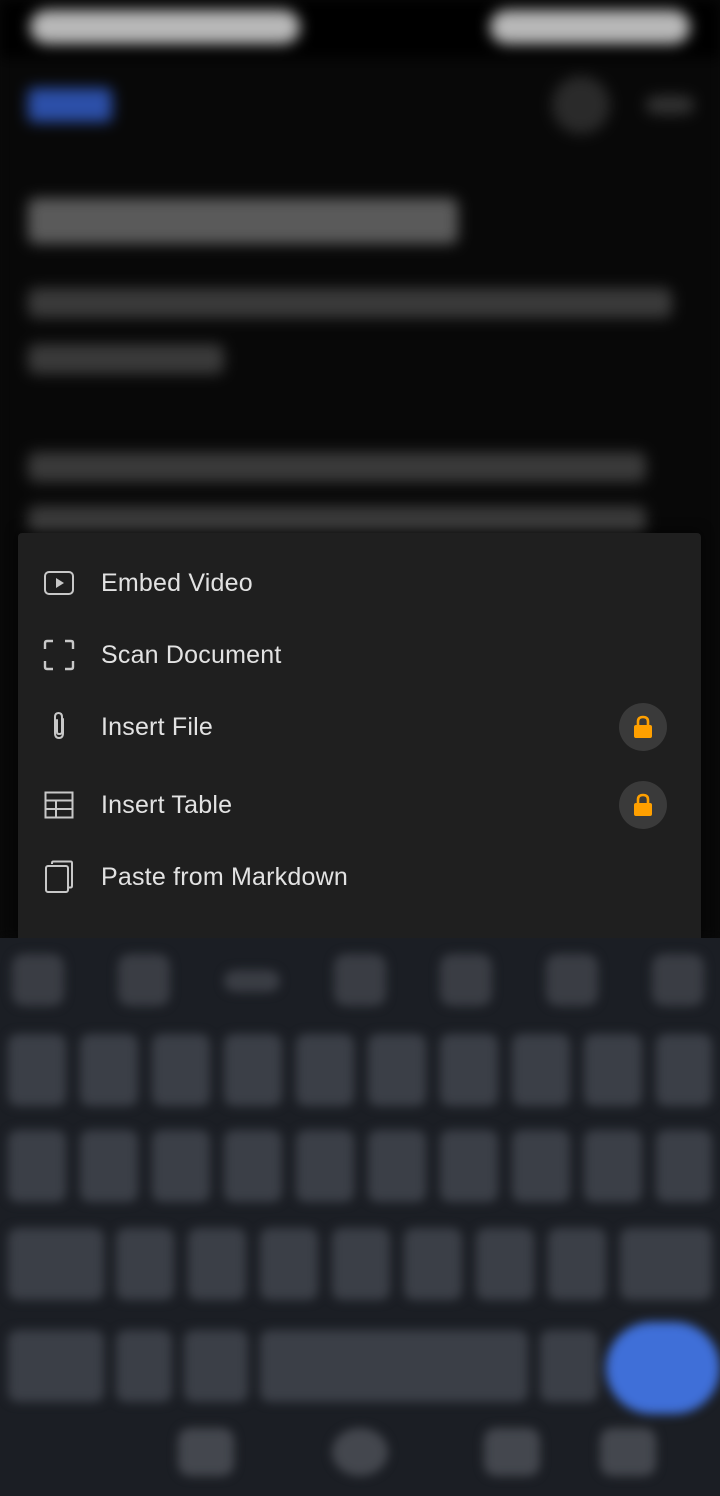  I want to click on status-bar-right-blurred, so click(590, 27).